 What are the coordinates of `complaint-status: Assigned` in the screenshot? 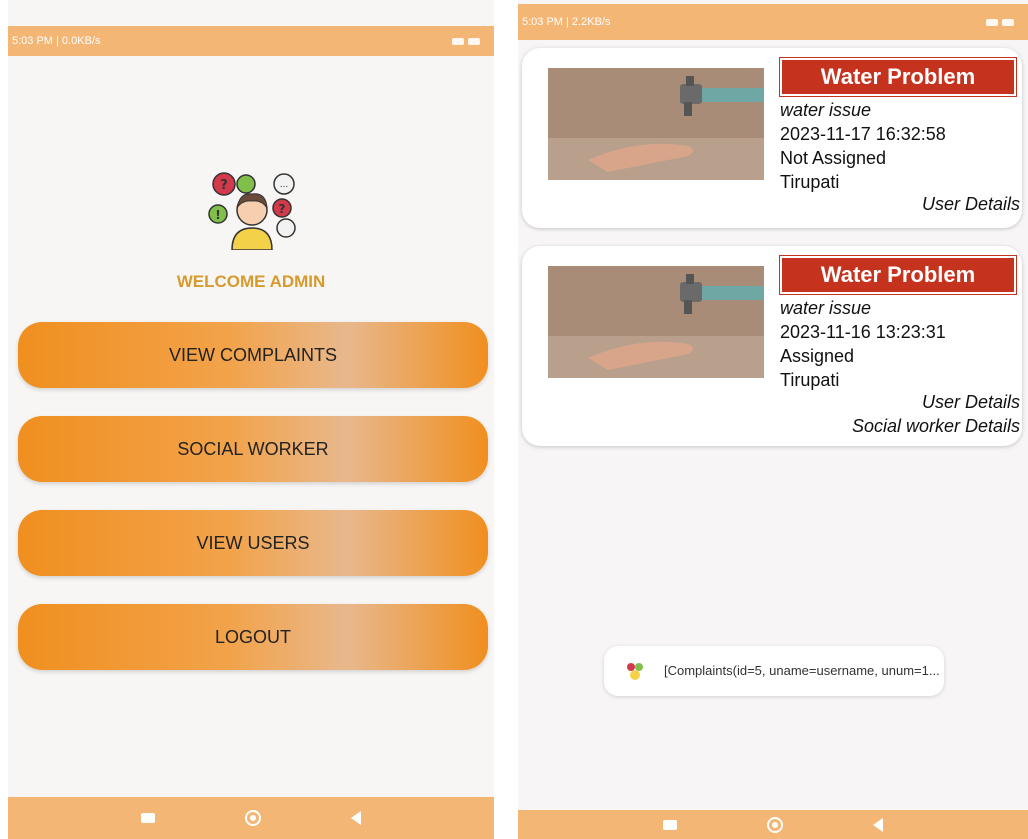 It's located at (817, 356).